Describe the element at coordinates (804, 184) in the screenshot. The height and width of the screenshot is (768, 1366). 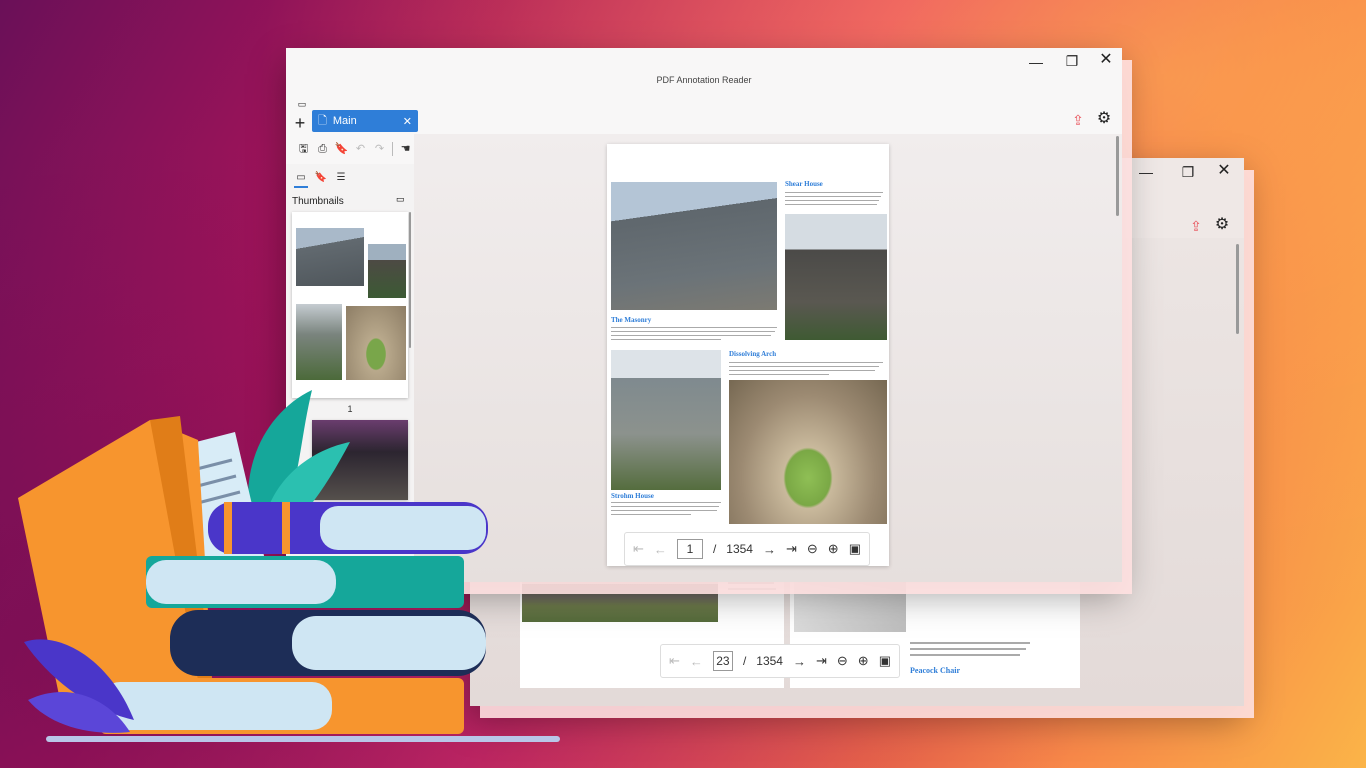
I see `section-title-shear-house: Shear House` at that location.